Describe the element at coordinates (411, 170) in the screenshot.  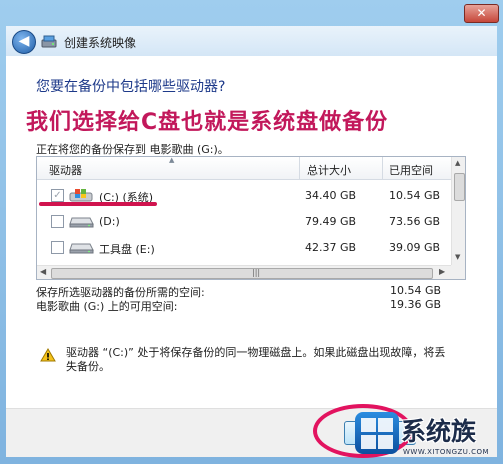
I see `column-header-used-space: 已用空间` at that location.